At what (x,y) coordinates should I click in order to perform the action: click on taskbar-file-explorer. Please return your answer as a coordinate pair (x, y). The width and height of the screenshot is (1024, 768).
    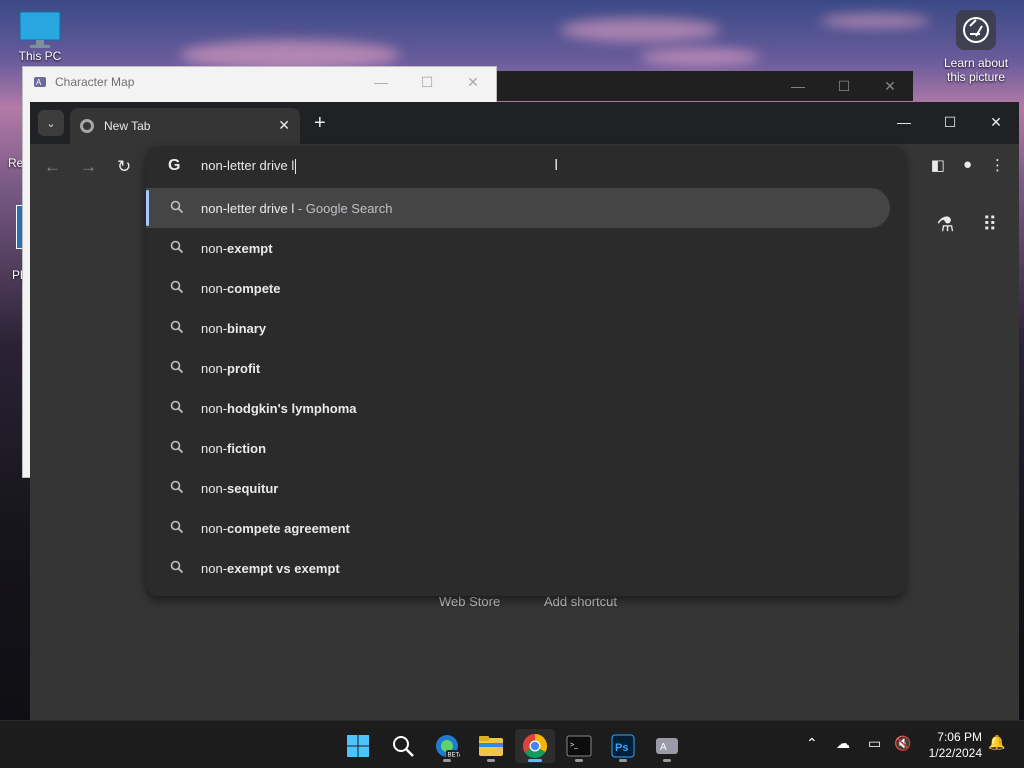
    Looking at the image, I should click on (491, 746).